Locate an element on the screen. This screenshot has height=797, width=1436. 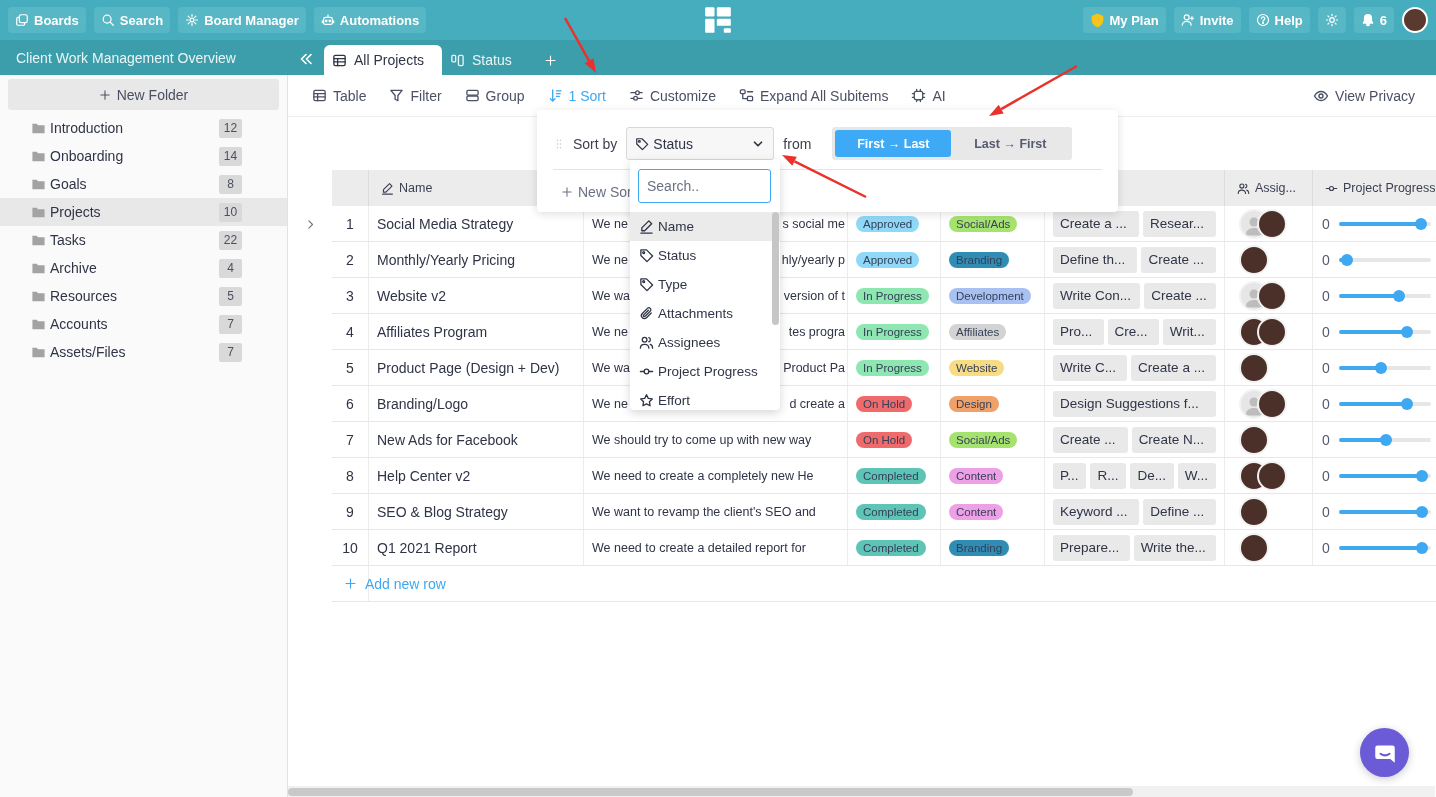
toolbar-button: Group is located at coordinates (494, 95).